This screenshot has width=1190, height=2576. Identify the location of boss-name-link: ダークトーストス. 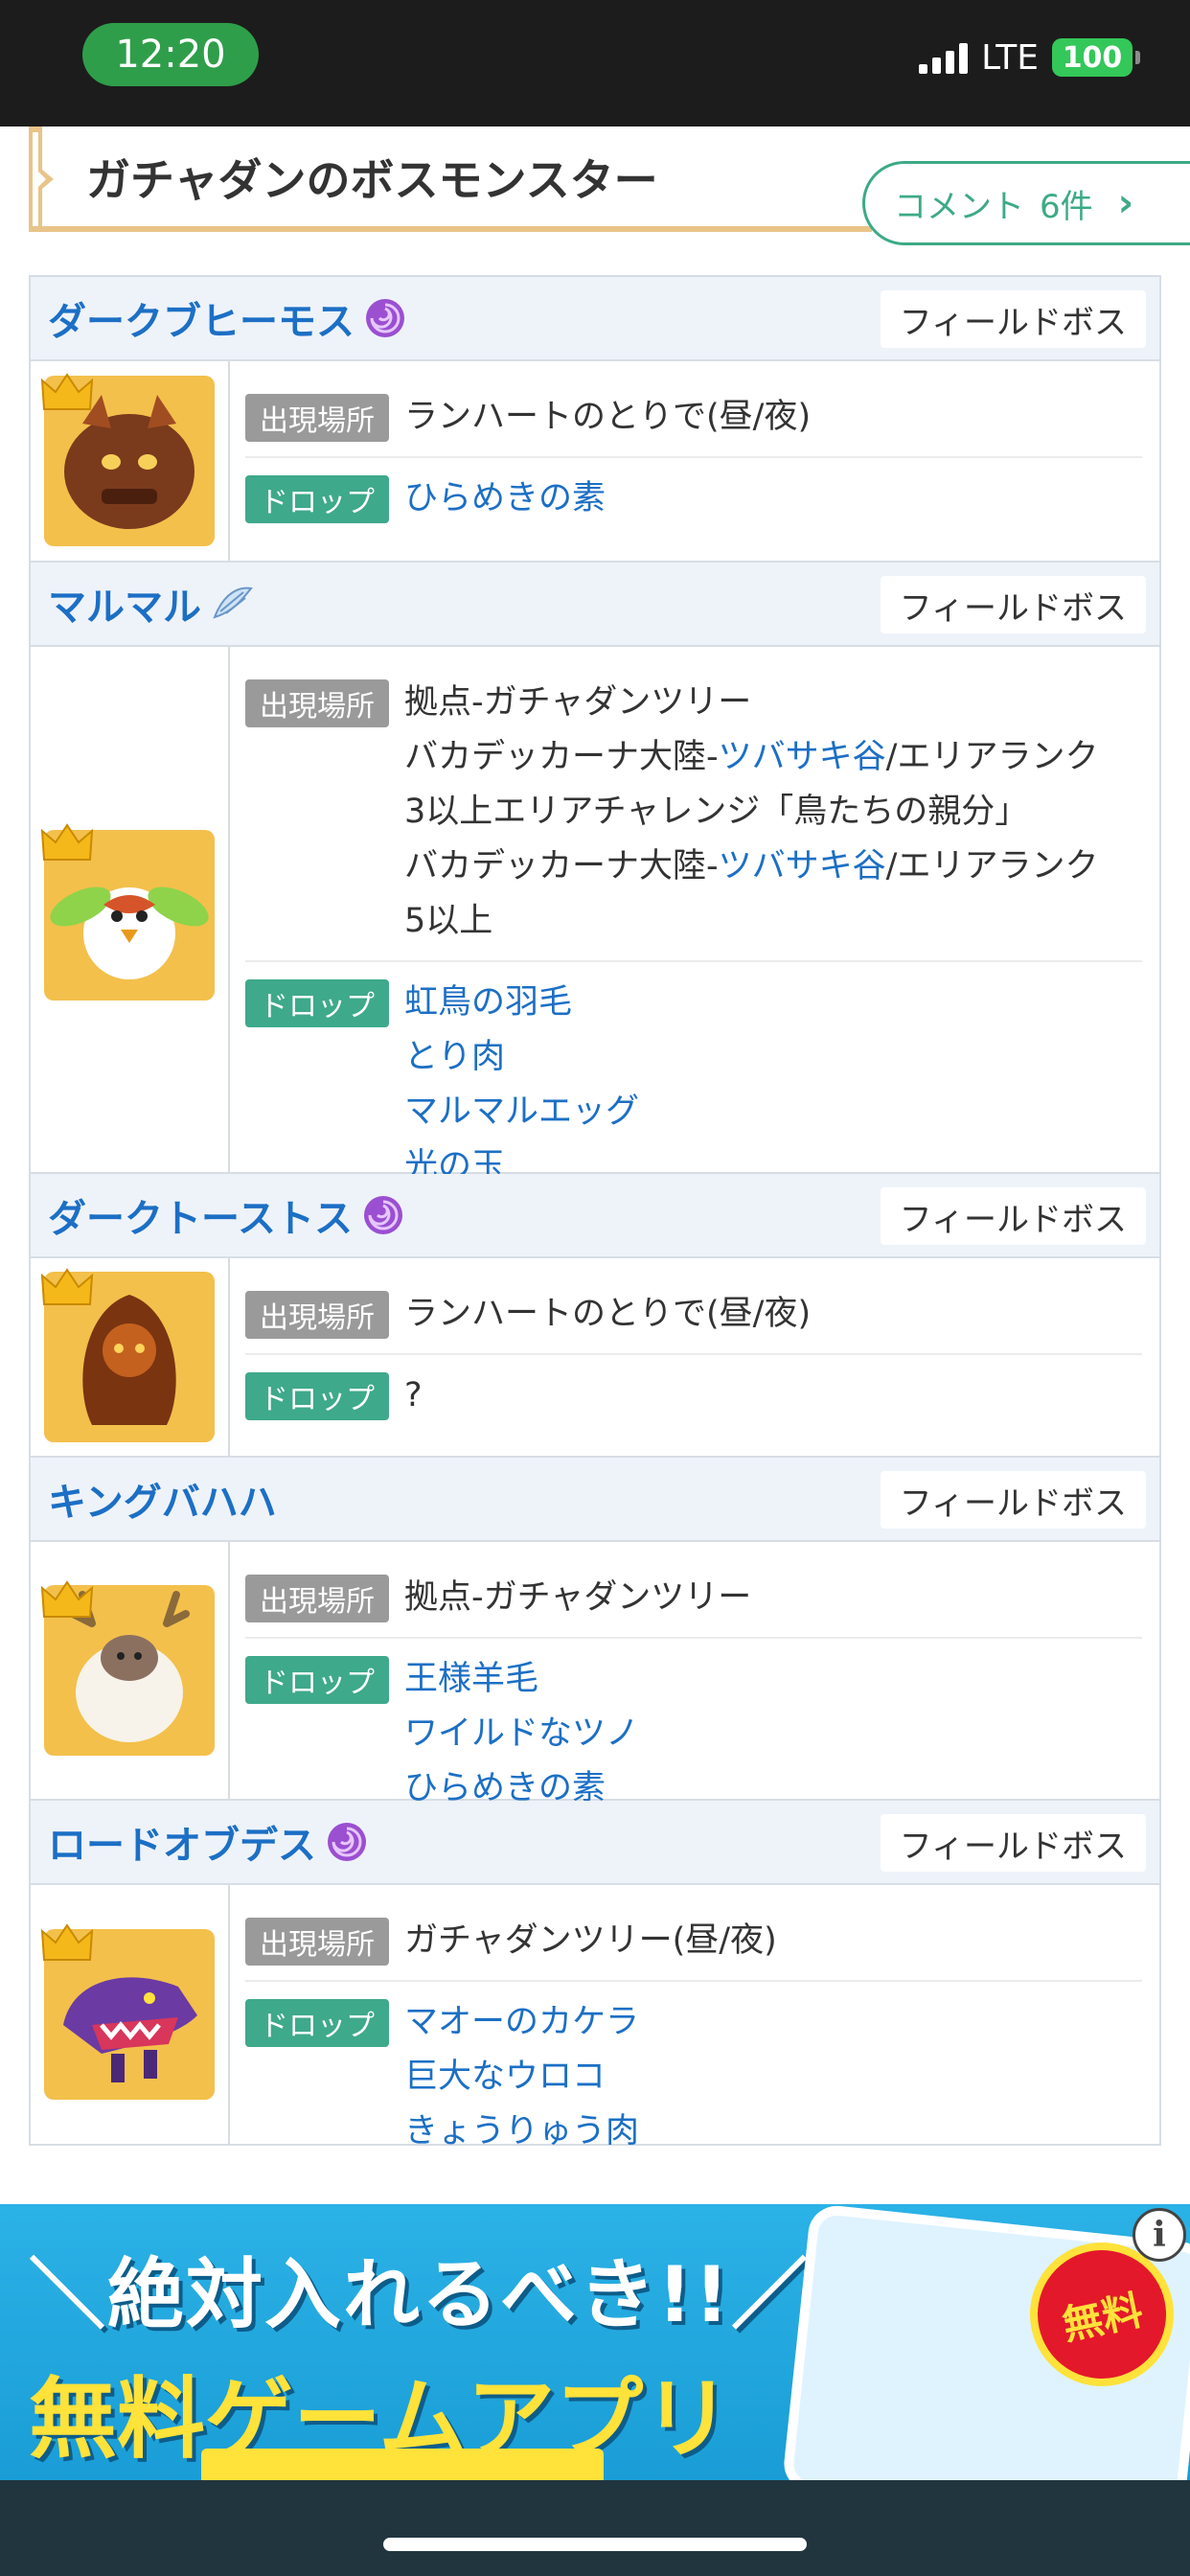
(201, 1215).